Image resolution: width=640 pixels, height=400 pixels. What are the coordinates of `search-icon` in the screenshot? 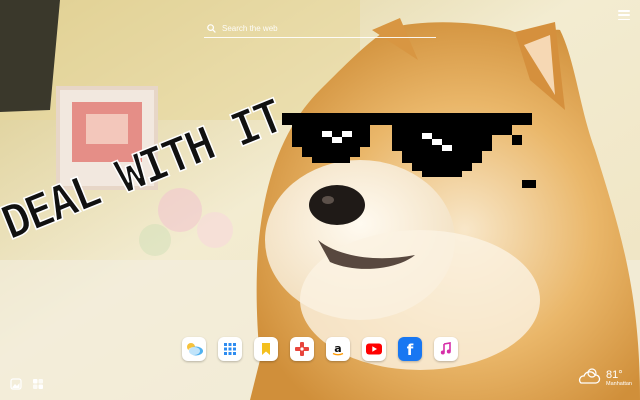 It's located at (211, 29).